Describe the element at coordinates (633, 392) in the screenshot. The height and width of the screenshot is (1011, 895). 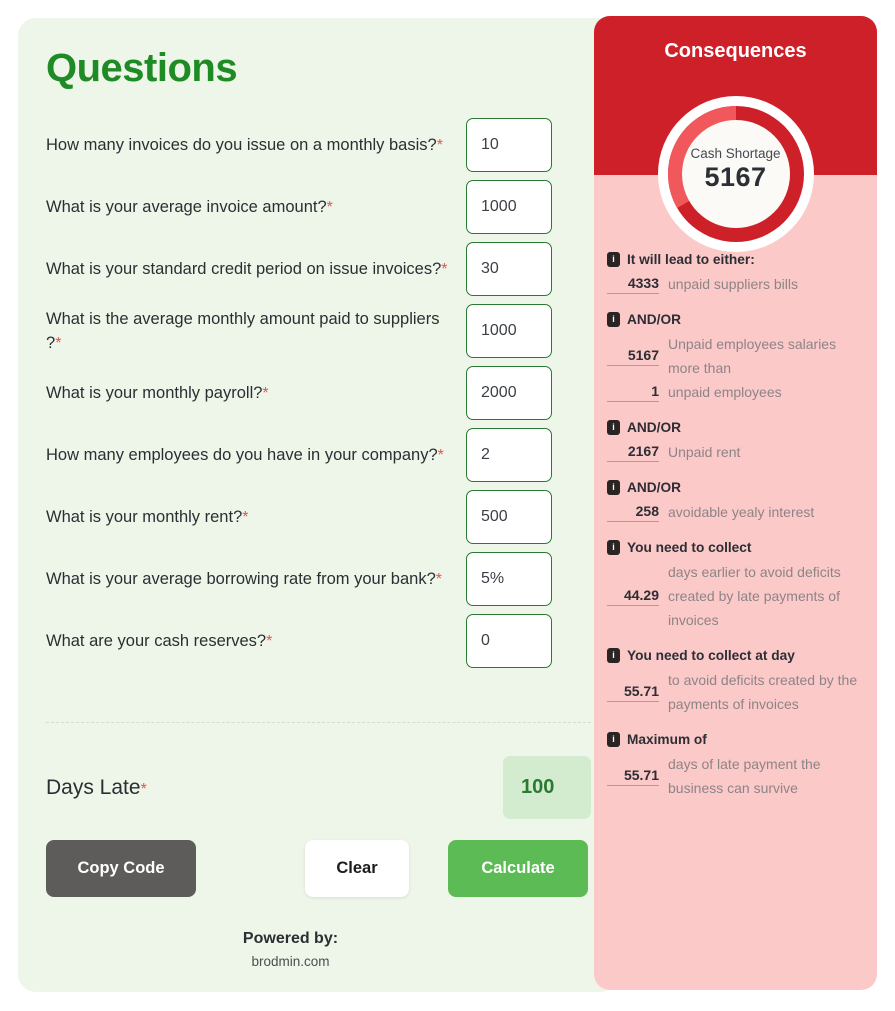
I see `consequence-value-secondary: 1` at that location.